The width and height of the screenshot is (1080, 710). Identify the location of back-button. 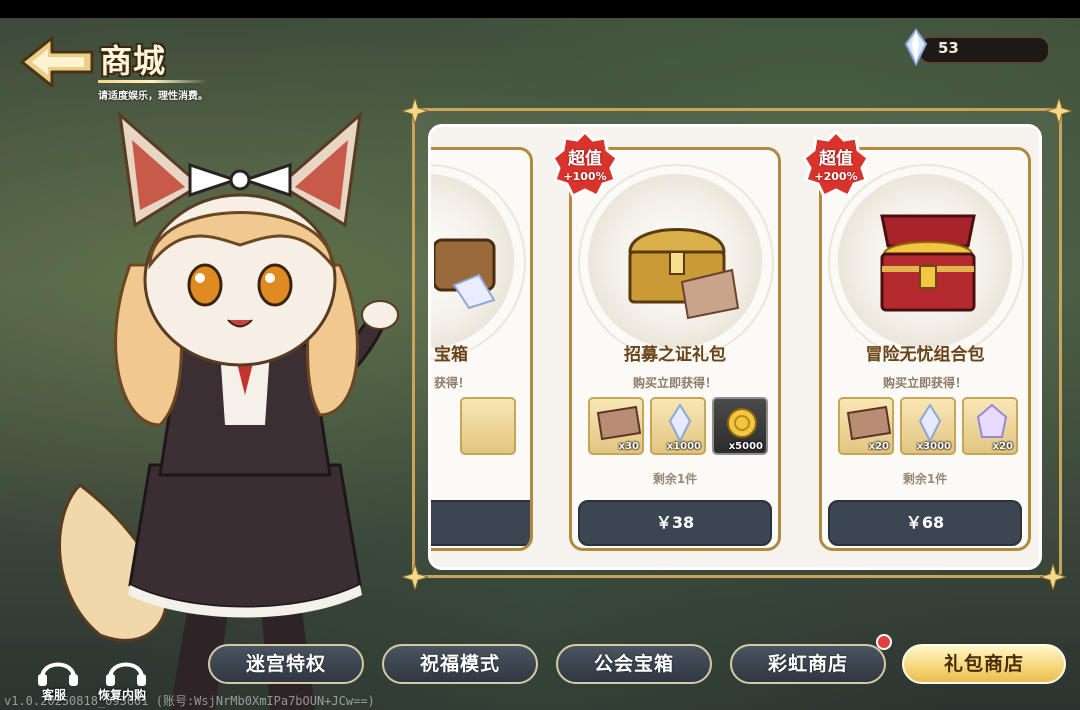
(57, 62).